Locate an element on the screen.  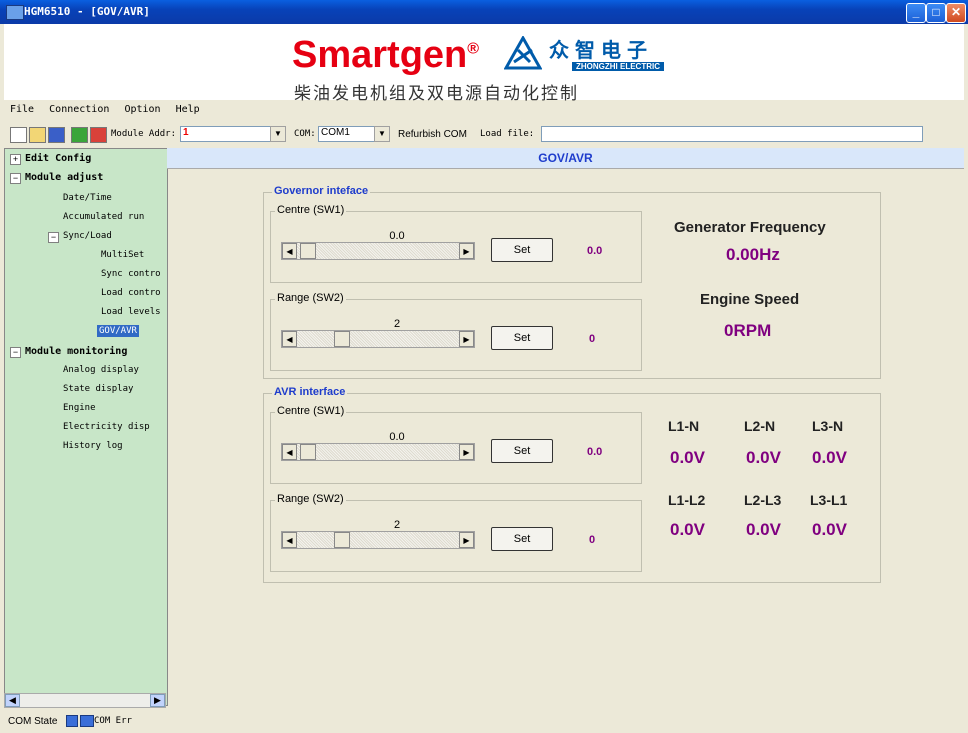
download-icon is located at coordinates (79, 135).